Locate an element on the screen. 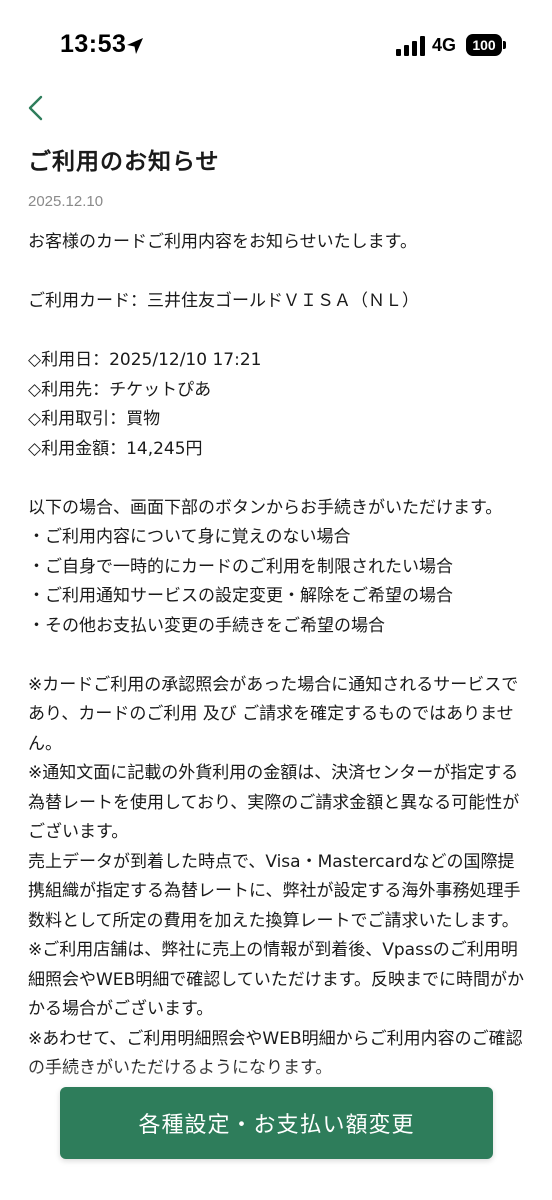  procedure-item: ・ご自身で一時的にカードのご利用を制限されたい場合 is located at coordinates (240, 566).